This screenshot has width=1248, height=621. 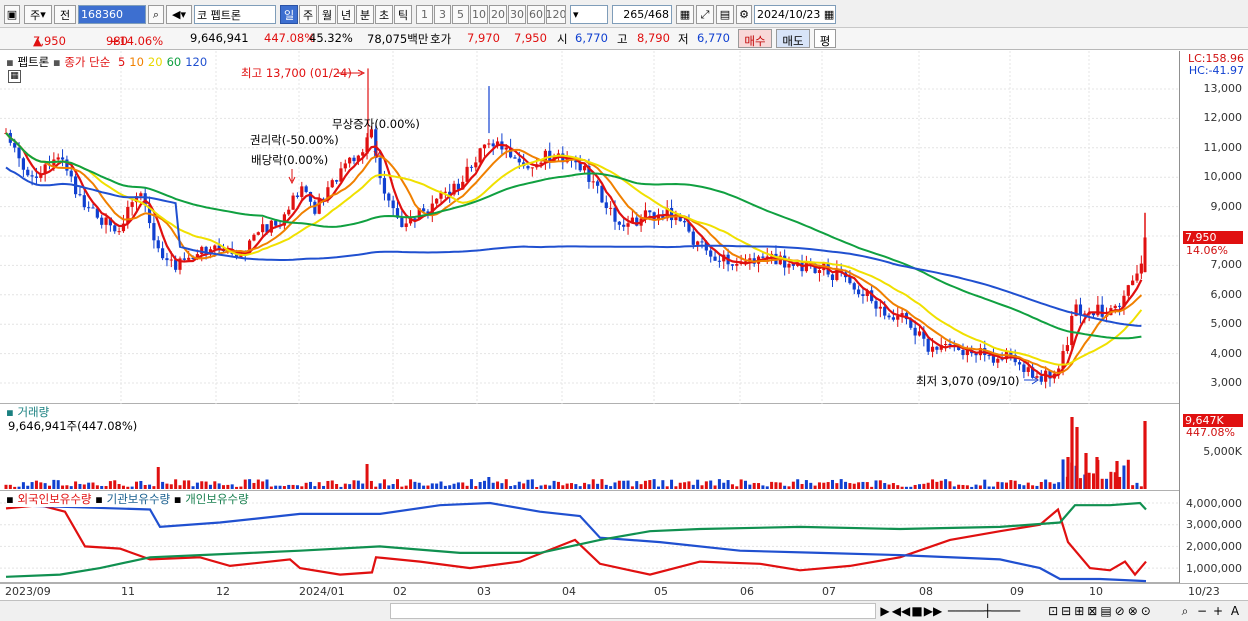 I want to click on sell-button: 매도, so click(x=793, y=38).